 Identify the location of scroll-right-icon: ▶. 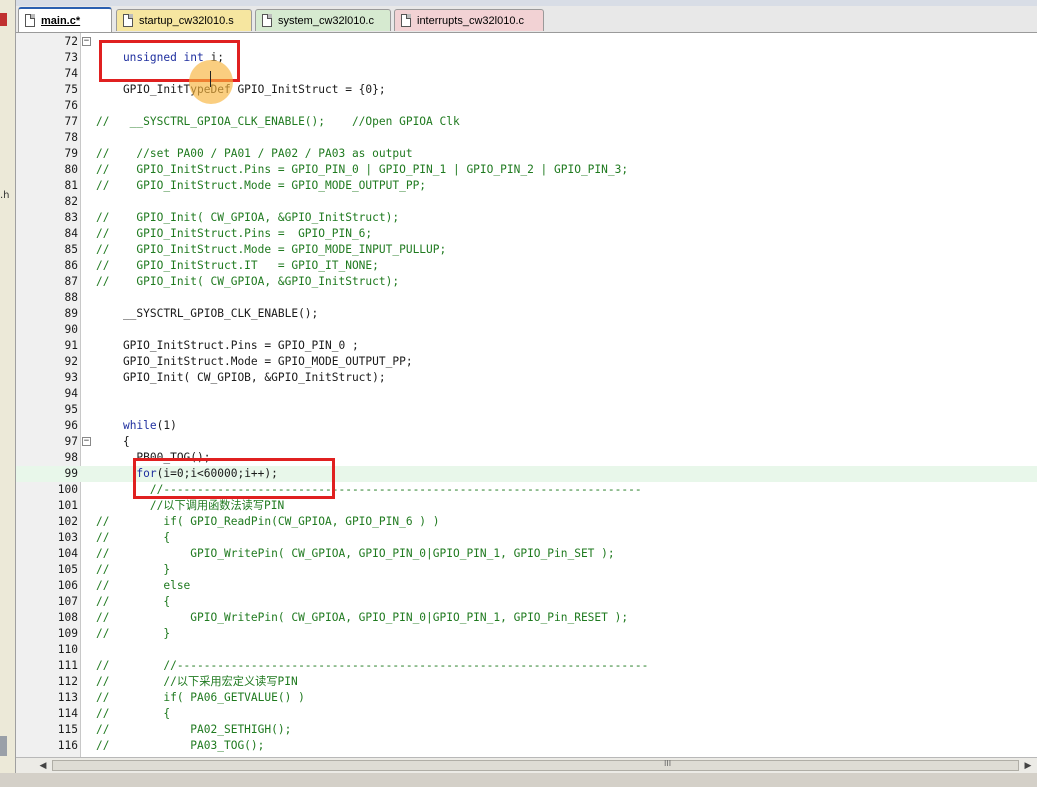
(1028, 766).